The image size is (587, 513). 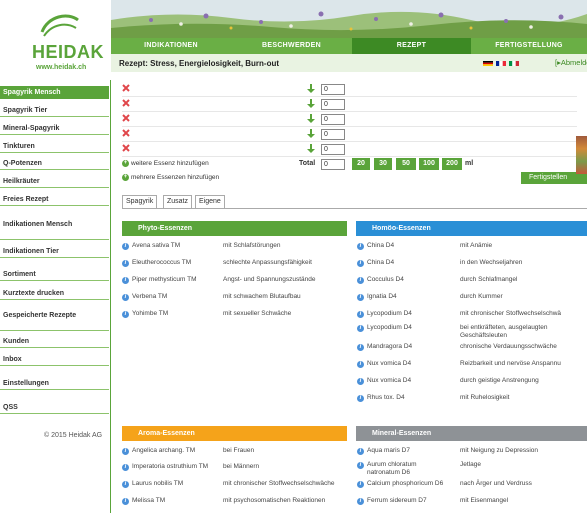 What do you see at coordinates (54, 359) in the screenshot?
I see `sidebar-item-inbox: Inbox` at bounding box center [54, 359].